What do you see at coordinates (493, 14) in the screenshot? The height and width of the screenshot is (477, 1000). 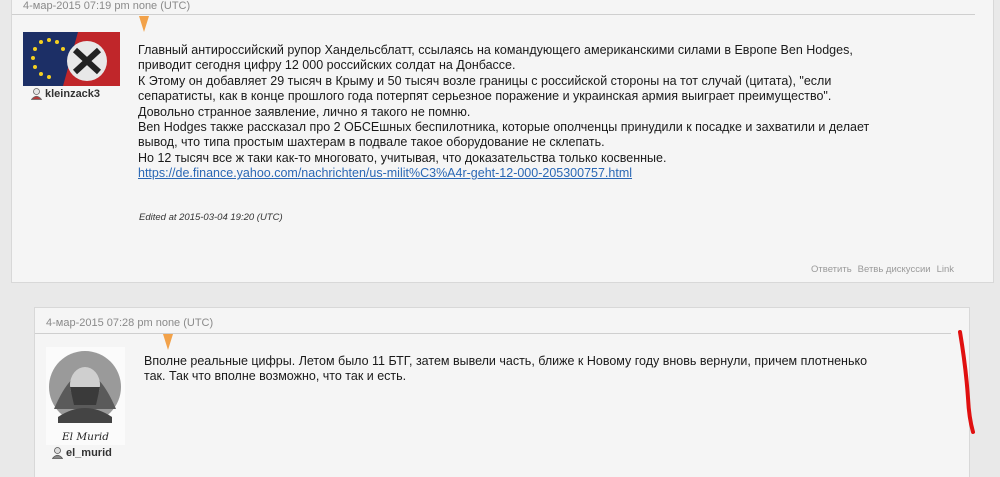 I see `comment-divider` at bounding box center [493, 14].